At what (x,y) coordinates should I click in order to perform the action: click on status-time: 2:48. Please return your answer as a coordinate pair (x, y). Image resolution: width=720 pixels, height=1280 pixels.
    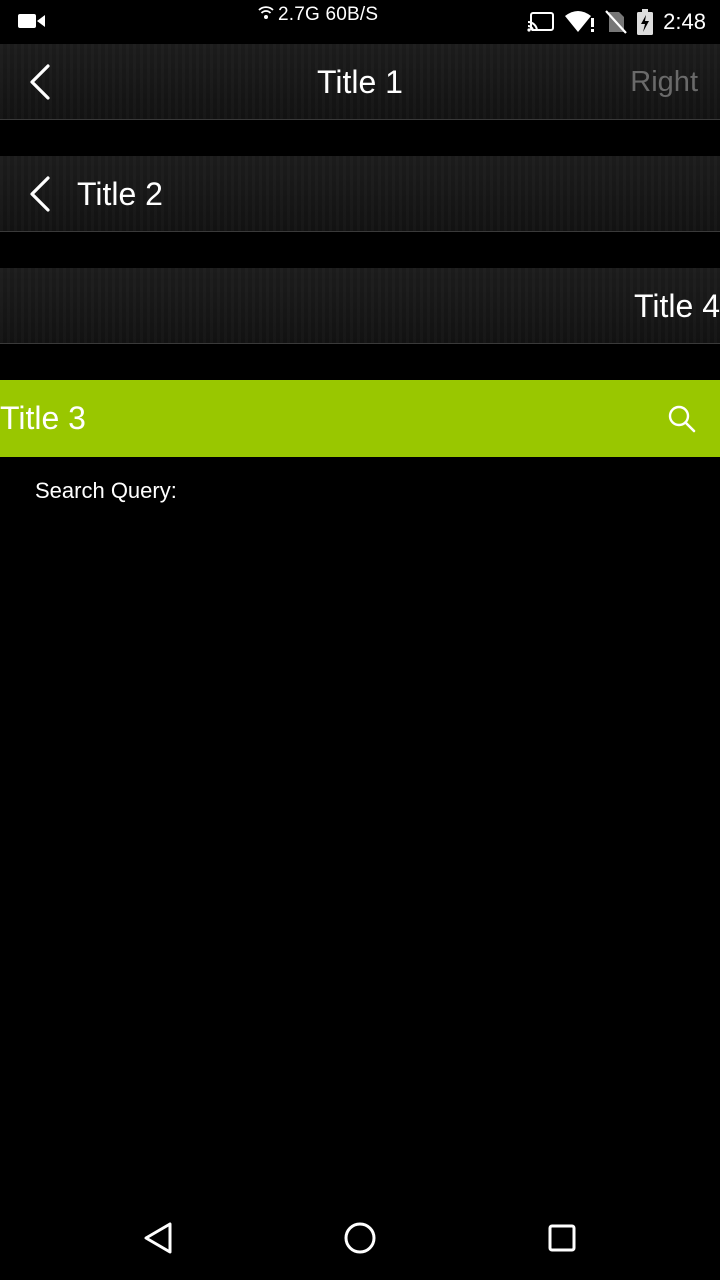
    Looking at the image, I should click on (684, 21).